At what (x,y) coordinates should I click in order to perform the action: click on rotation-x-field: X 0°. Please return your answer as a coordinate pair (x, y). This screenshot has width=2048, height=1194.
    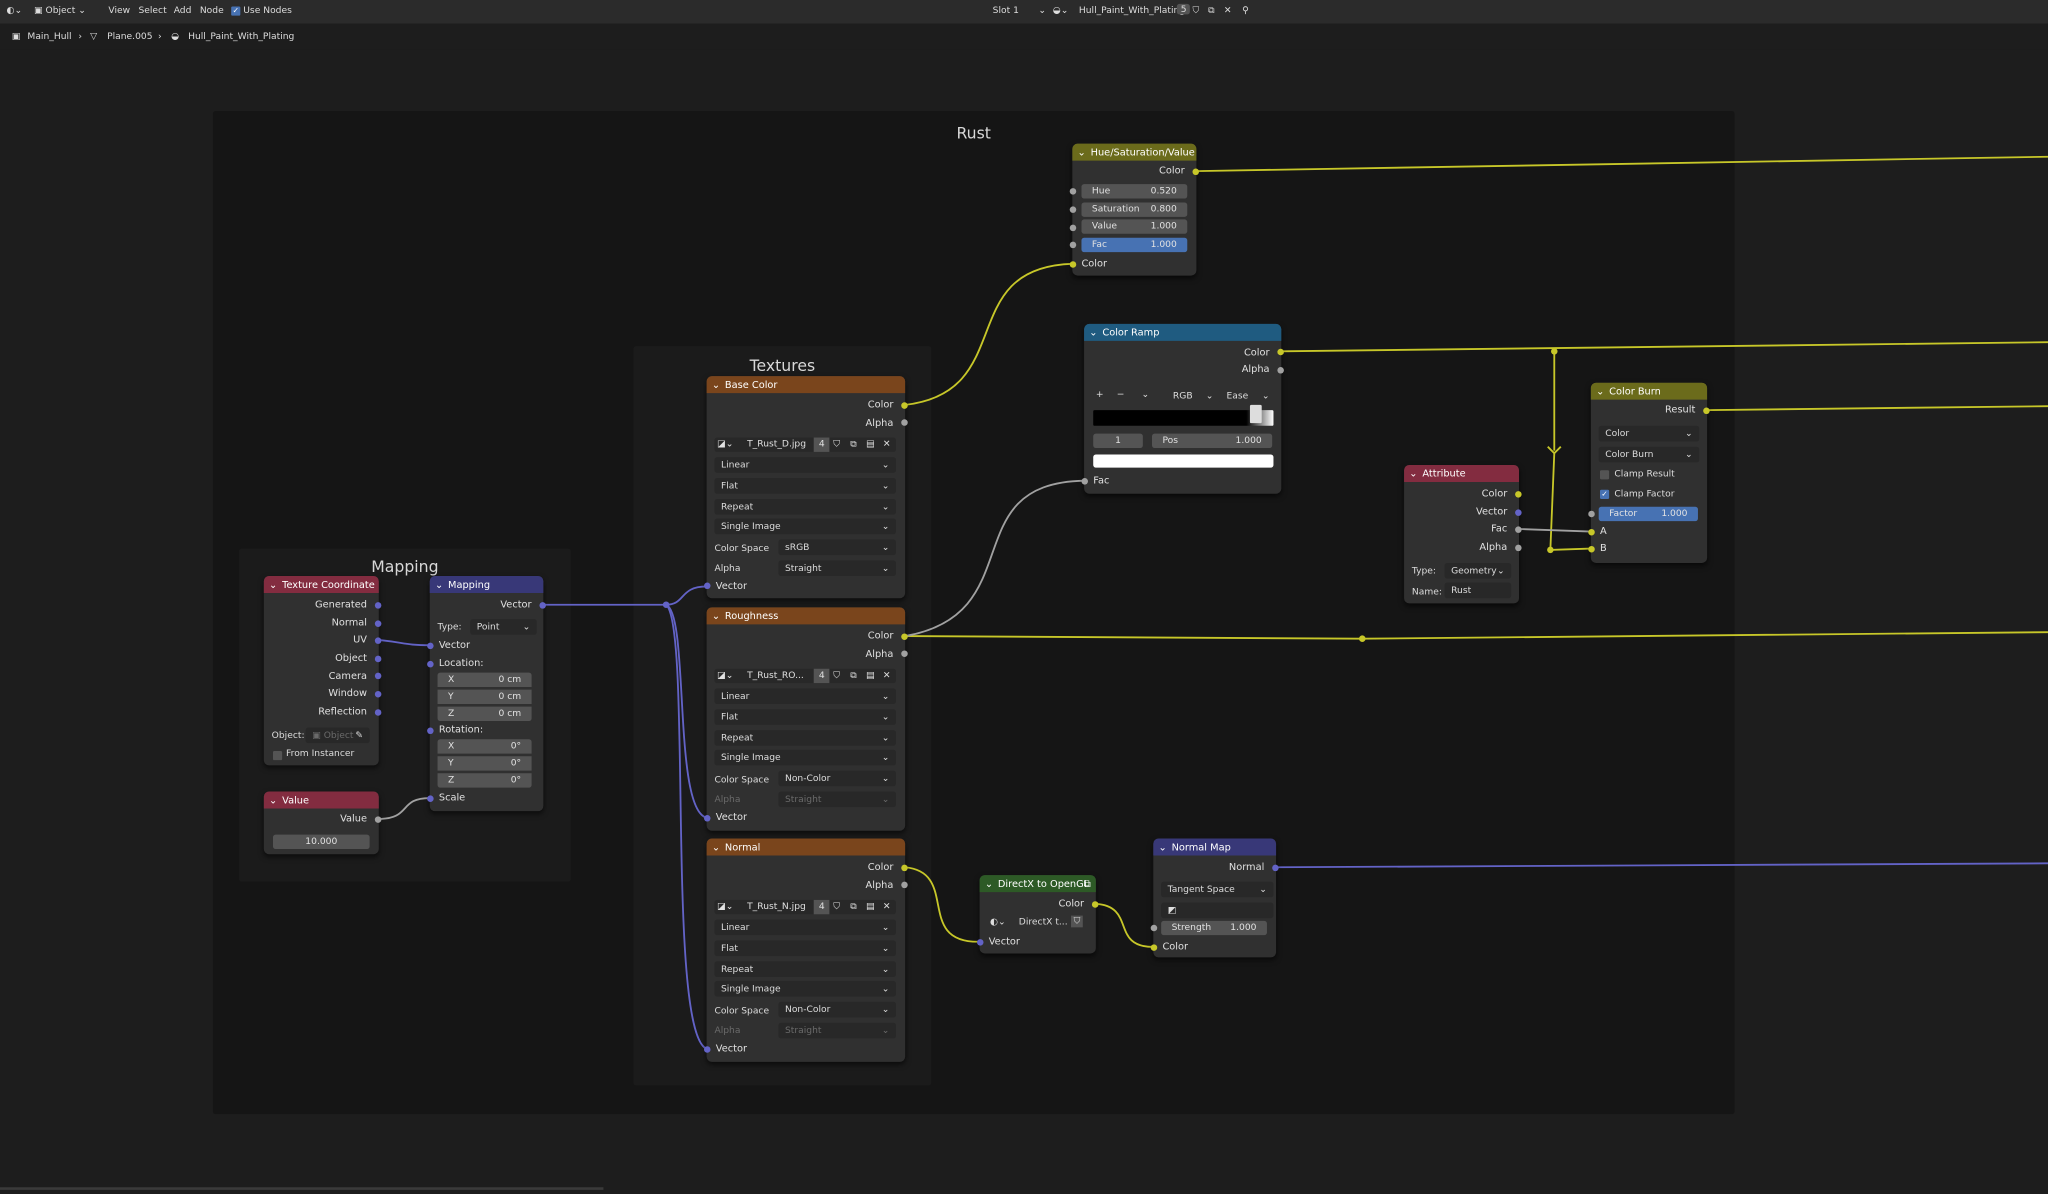
    Looking at the image, I should click on (484, 746).